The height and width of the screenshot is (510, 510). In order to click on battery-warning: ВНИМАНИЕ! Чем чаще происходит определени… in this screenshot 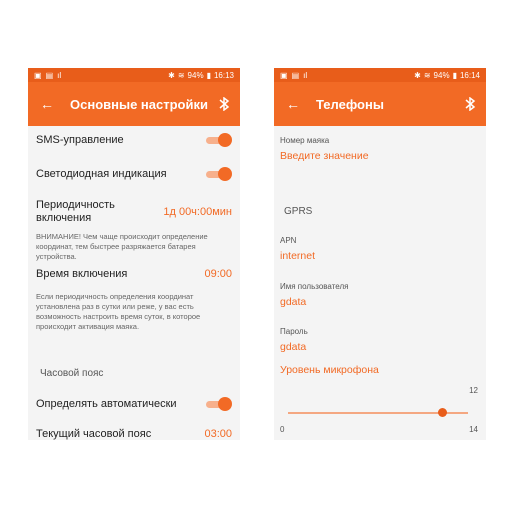, I will do `click(122, 246)`.